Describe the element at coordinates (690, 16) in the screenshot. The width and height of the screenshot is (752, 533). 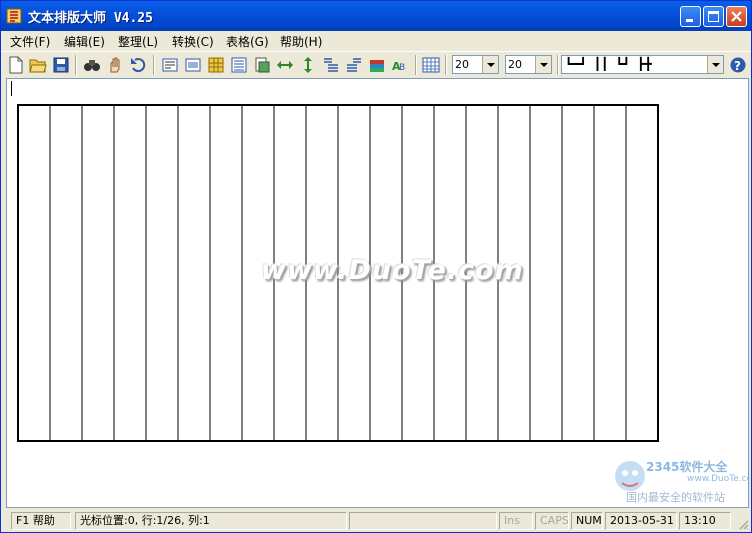
I see `minimize-button` at that location.